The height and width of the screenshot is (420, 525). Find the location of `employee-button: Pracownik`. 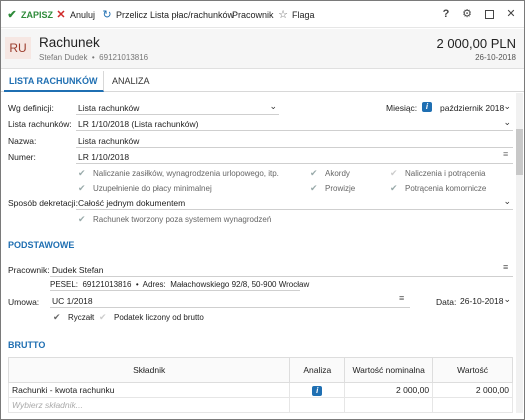

employee-button: Pracownik is located at coordinates (253, 15).